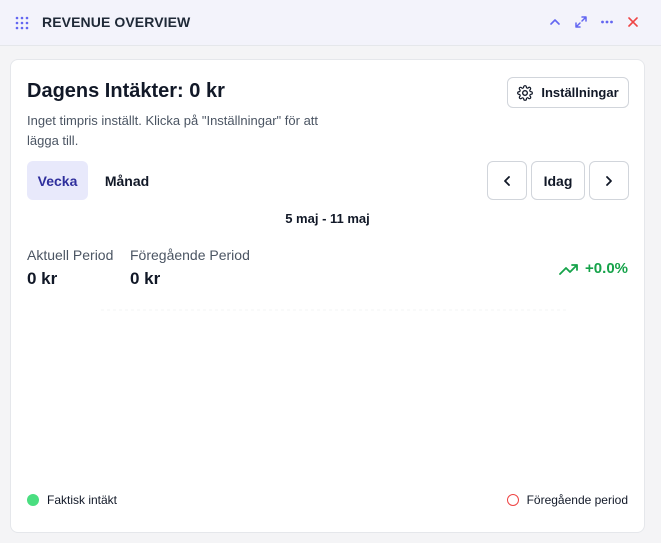  I want to click on previous-period-value: 0 kr, so click(145, 278).